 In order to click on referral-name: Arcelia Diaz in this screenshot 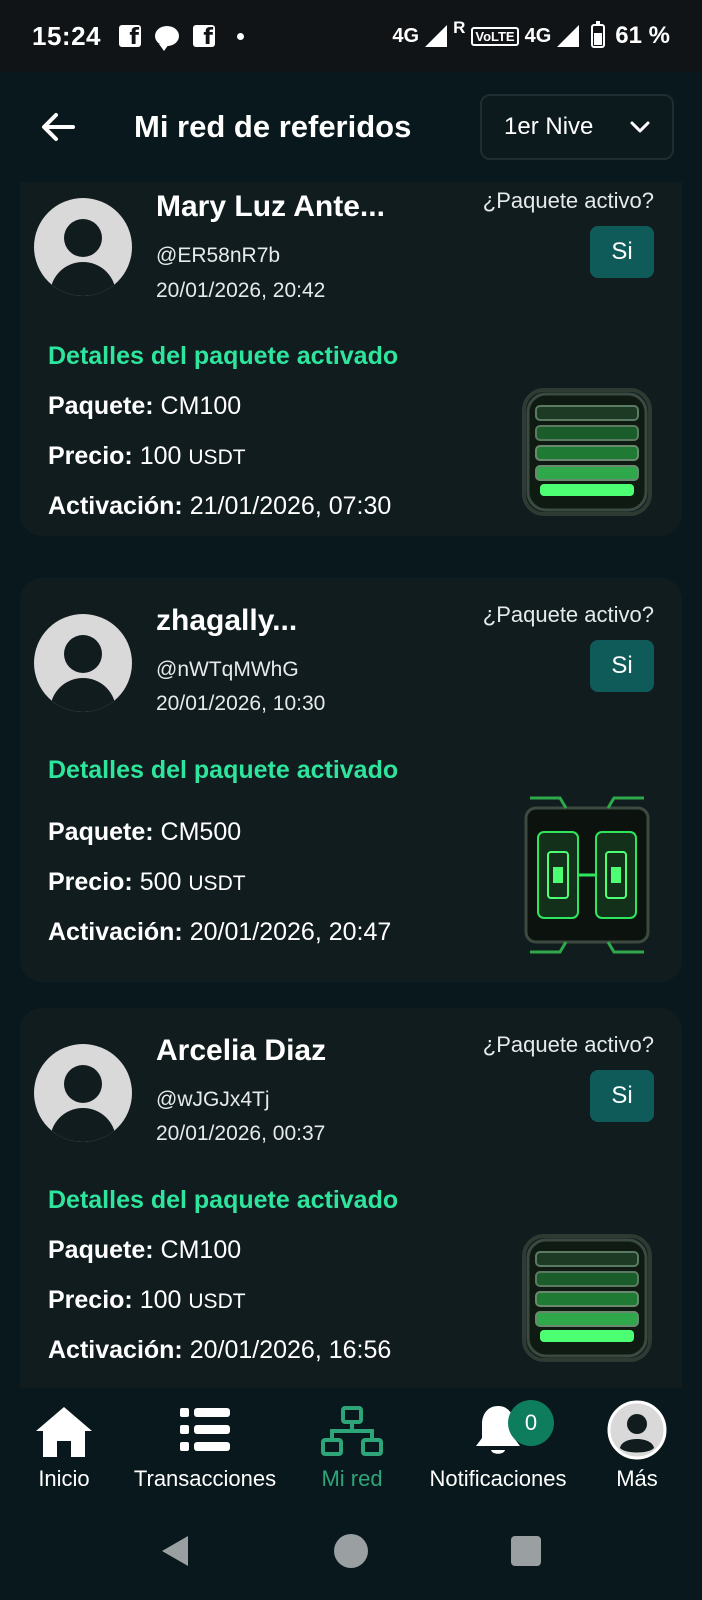, I will do `click(241, 1050)`.